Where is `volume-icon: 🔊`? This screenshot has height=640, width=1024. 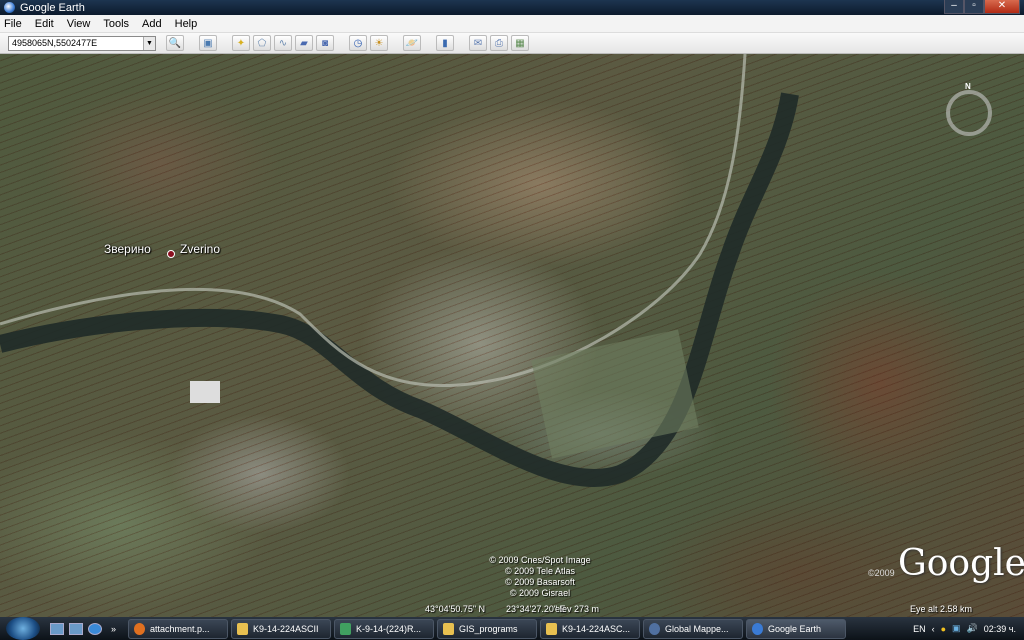
volume-icon: 🔊 is located at coordinates (972, 628).